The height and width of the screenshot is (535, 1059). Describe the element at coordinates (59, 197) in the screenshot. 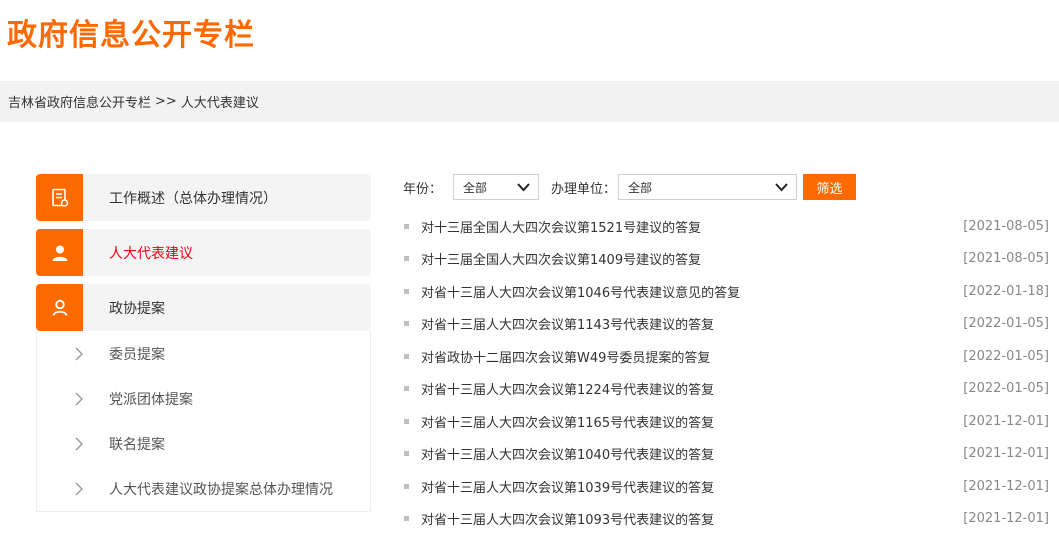

I see `document-icon` at that location.